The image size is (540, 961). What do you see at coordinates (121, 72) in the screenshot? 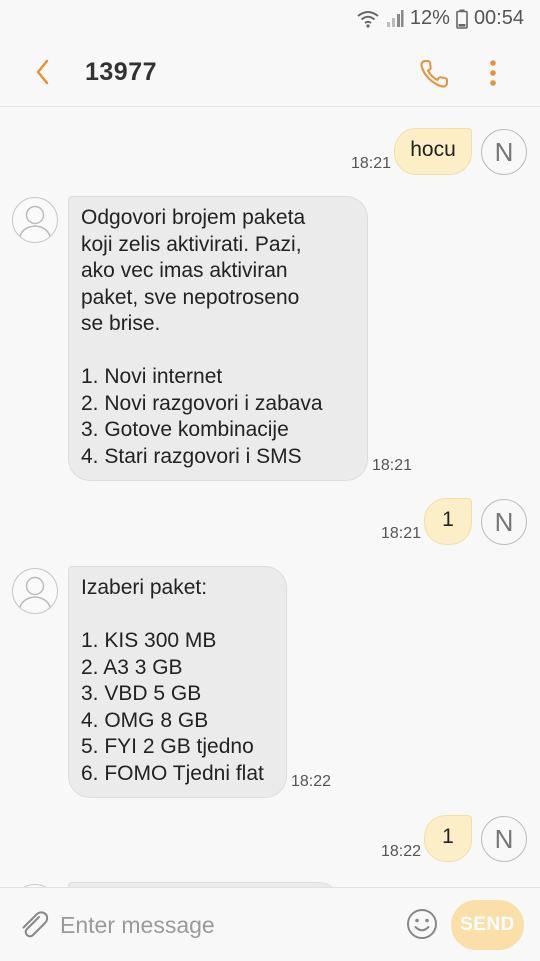
I see `contact-title: 13977` at bounding box center [121, 72].